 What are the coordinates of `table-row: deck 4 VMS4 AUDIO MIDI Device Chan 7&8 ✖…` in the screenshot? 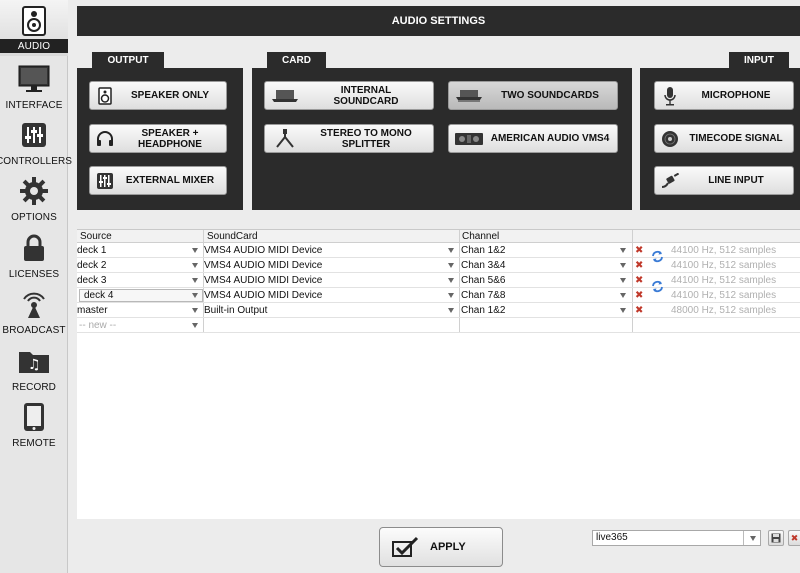 It's located at (438, 296).